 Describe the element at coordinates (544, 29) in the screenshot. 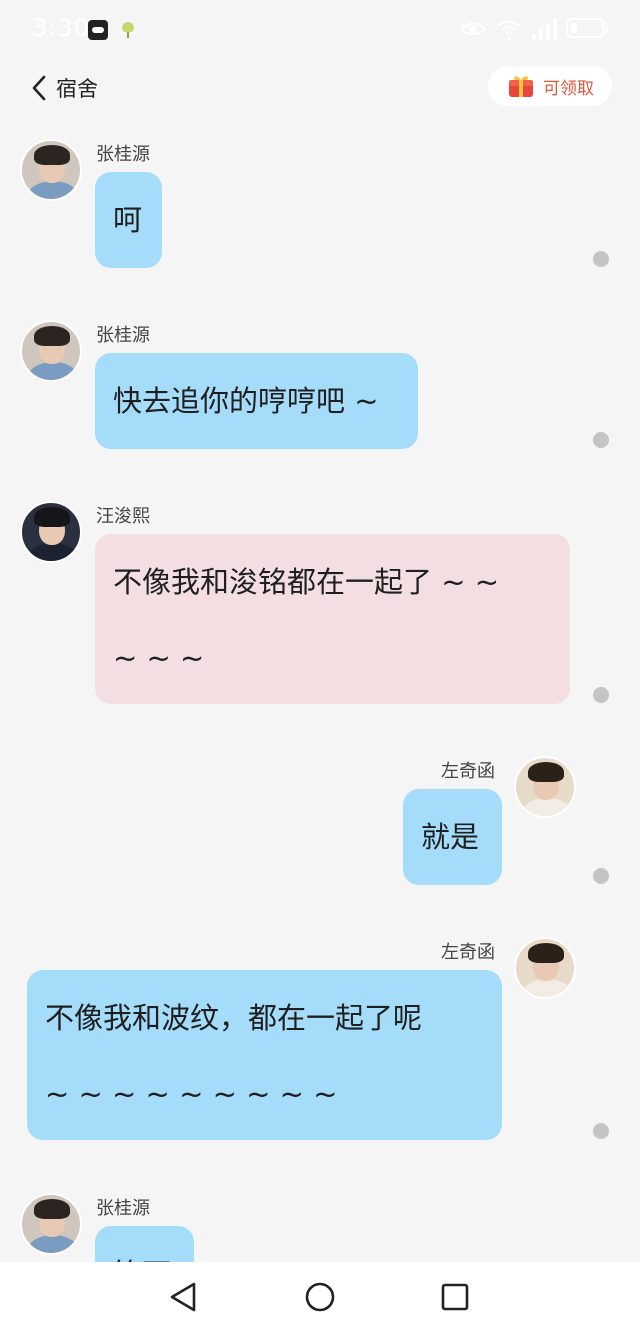

I see `signal-icon` at that location.